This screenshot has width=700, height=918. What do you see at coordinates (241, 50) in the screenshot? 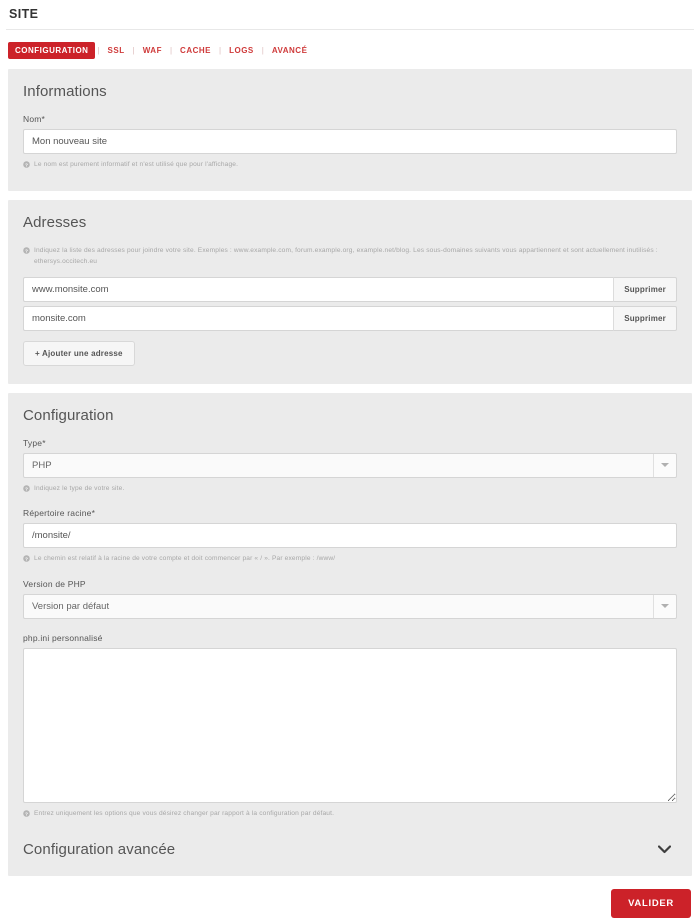
I see `tab-logs: LOGS` at bounding box center [241, 50].